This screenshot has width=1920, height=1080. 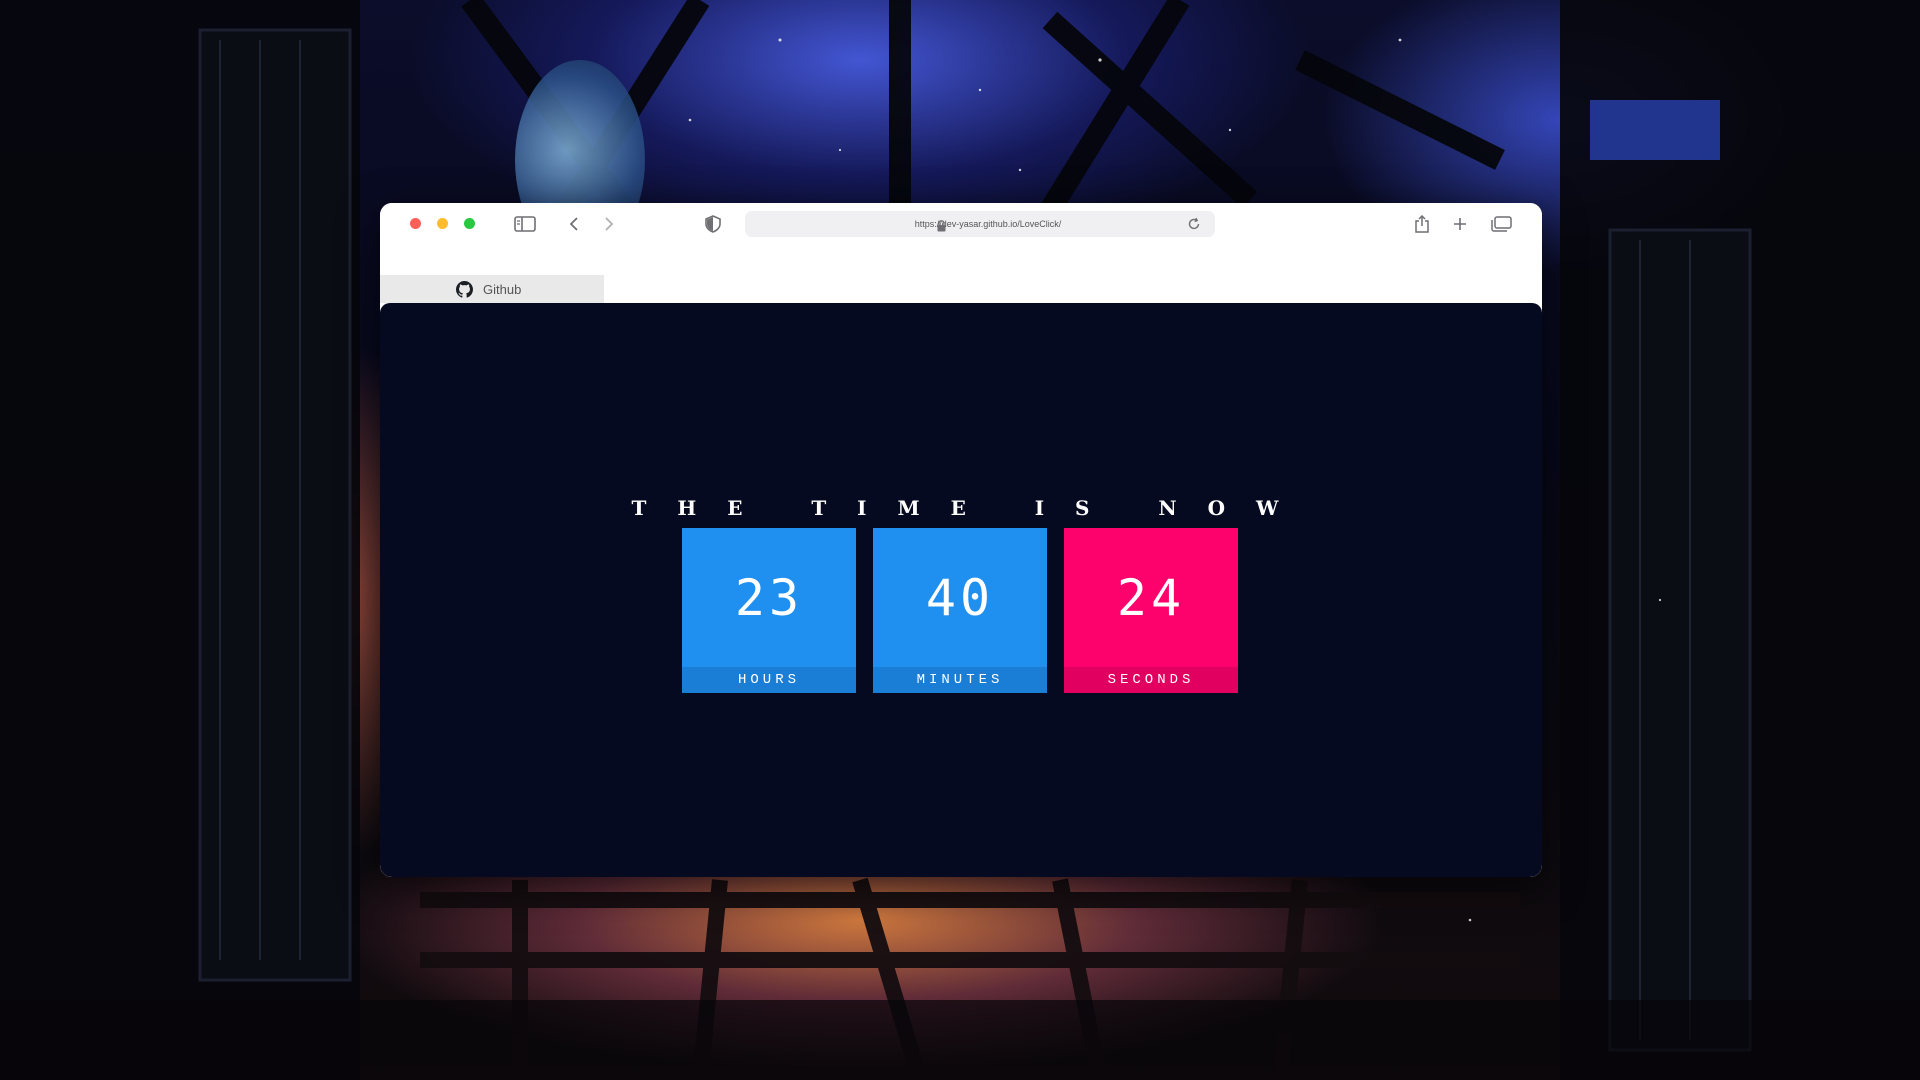 I want to click on browser-toolbar: https://dev-yasar.github.io/LoveClick/, so click(x=961, y=237).